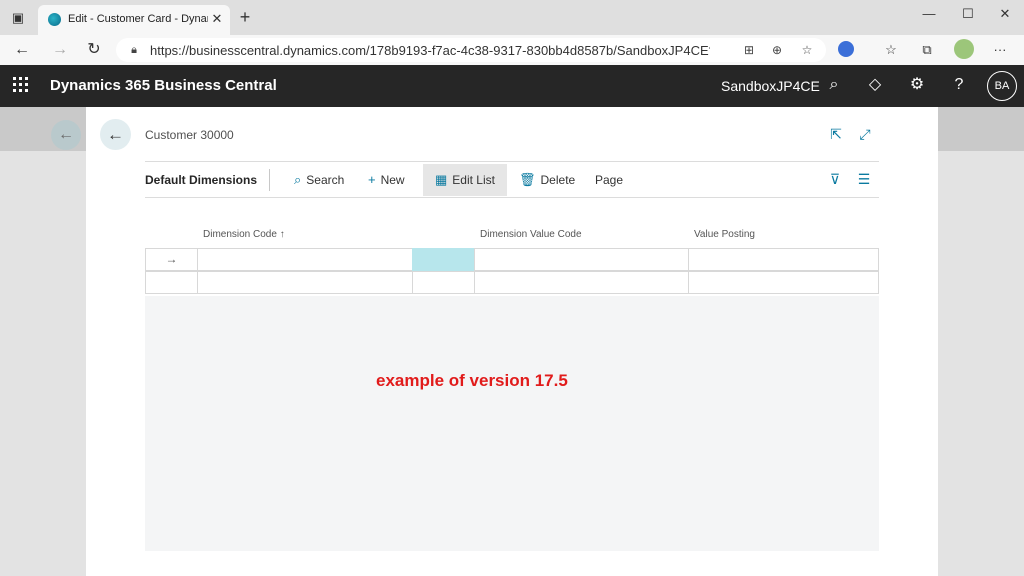  What do you see at coordinates (968, 14) in the screenshot?
I see `maximize-icon: ☐` at bounding box center [968, 14].